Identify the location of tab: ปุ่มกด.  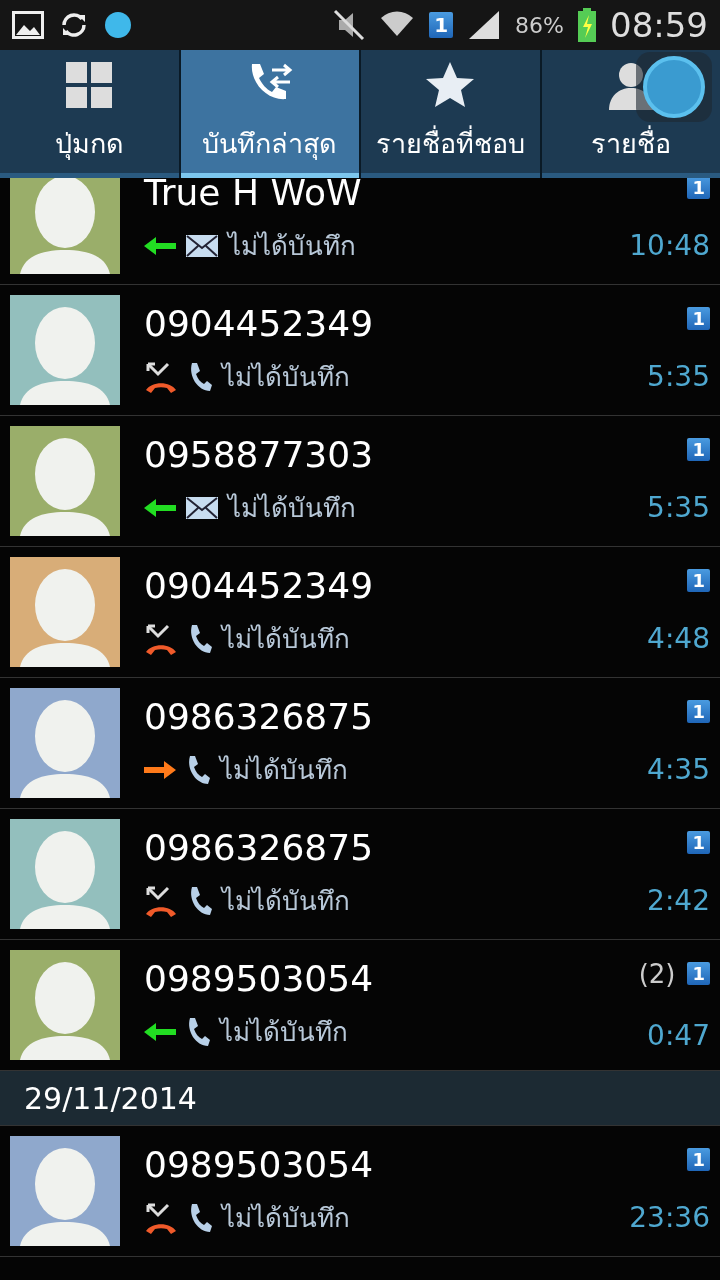
(89, 114).